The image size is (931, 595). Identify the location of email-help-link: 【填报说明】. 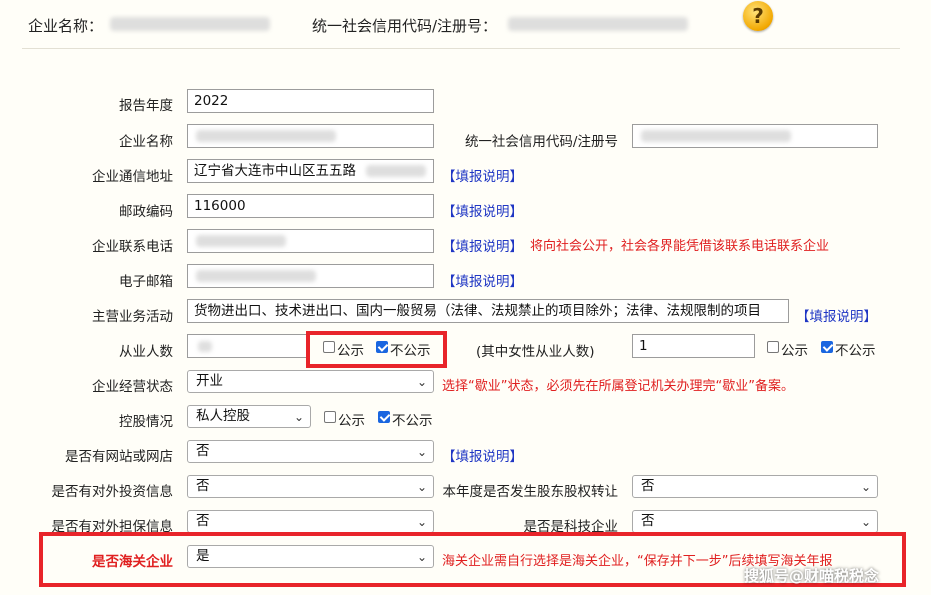
(482, 280).